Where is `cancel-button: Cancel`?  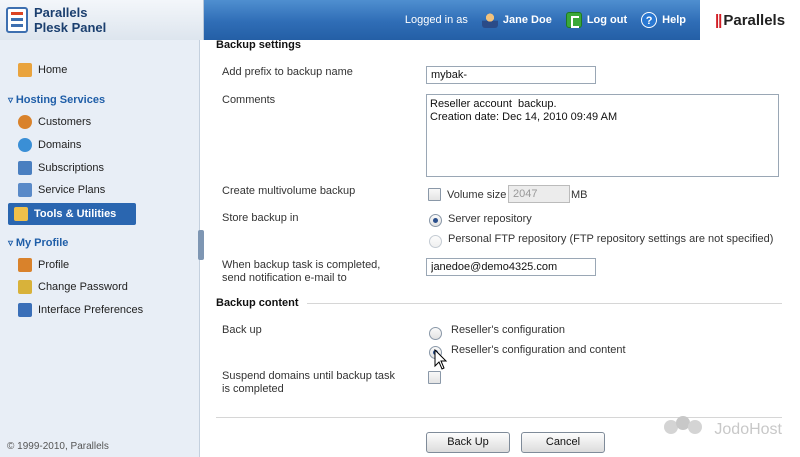 cancel-button: Cancel is located at coordinates (563, 442).